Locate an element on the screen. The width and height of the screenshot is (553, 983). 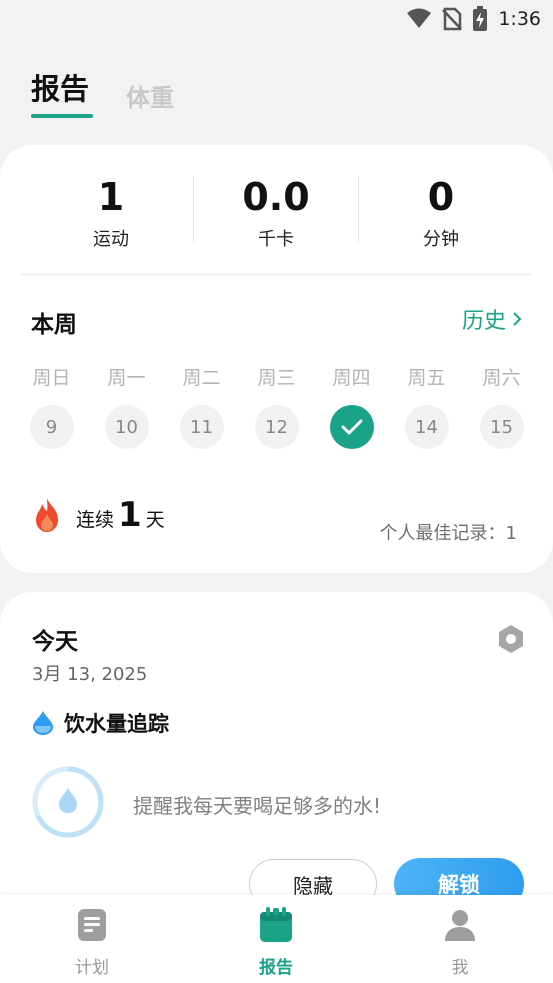
streak-prefix: 连续 is located at coordinates (95, 520).